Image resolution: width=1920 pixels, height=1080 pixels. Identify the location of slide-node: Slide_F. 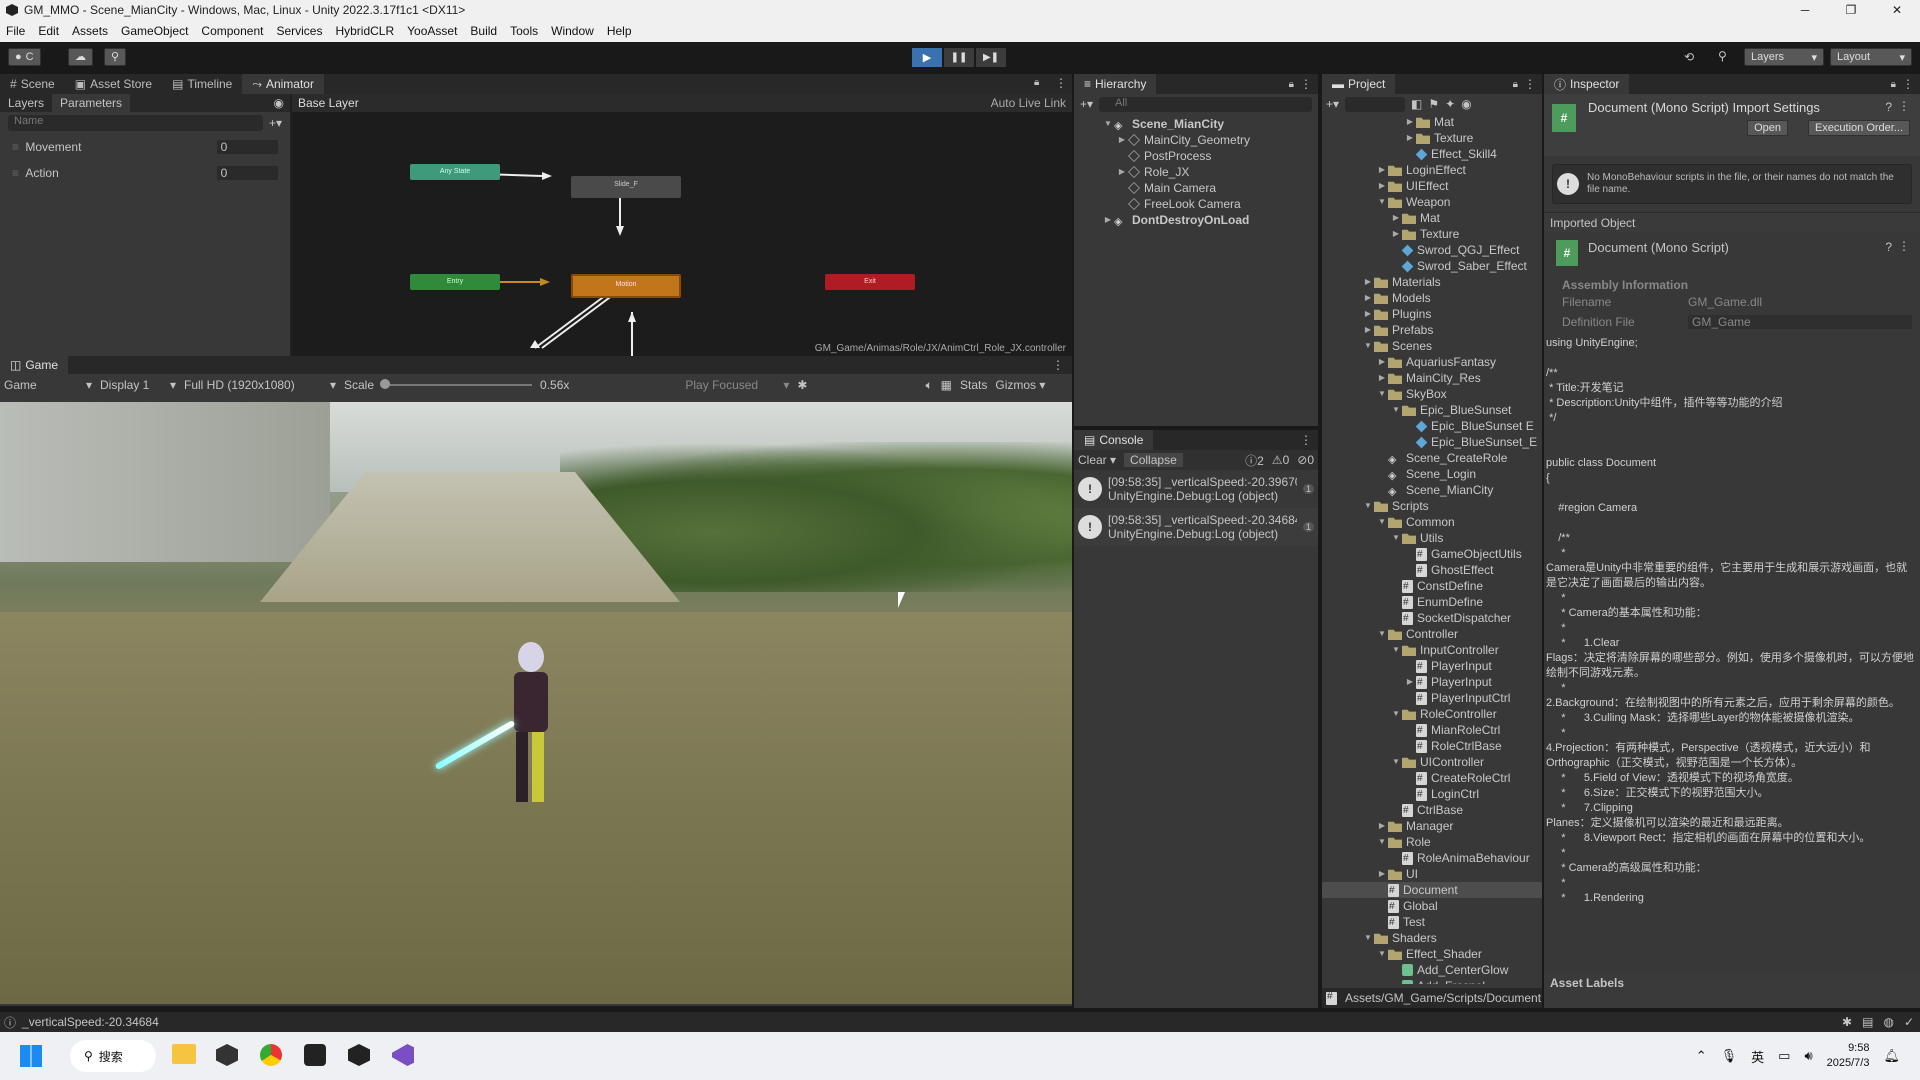
(626, 187).